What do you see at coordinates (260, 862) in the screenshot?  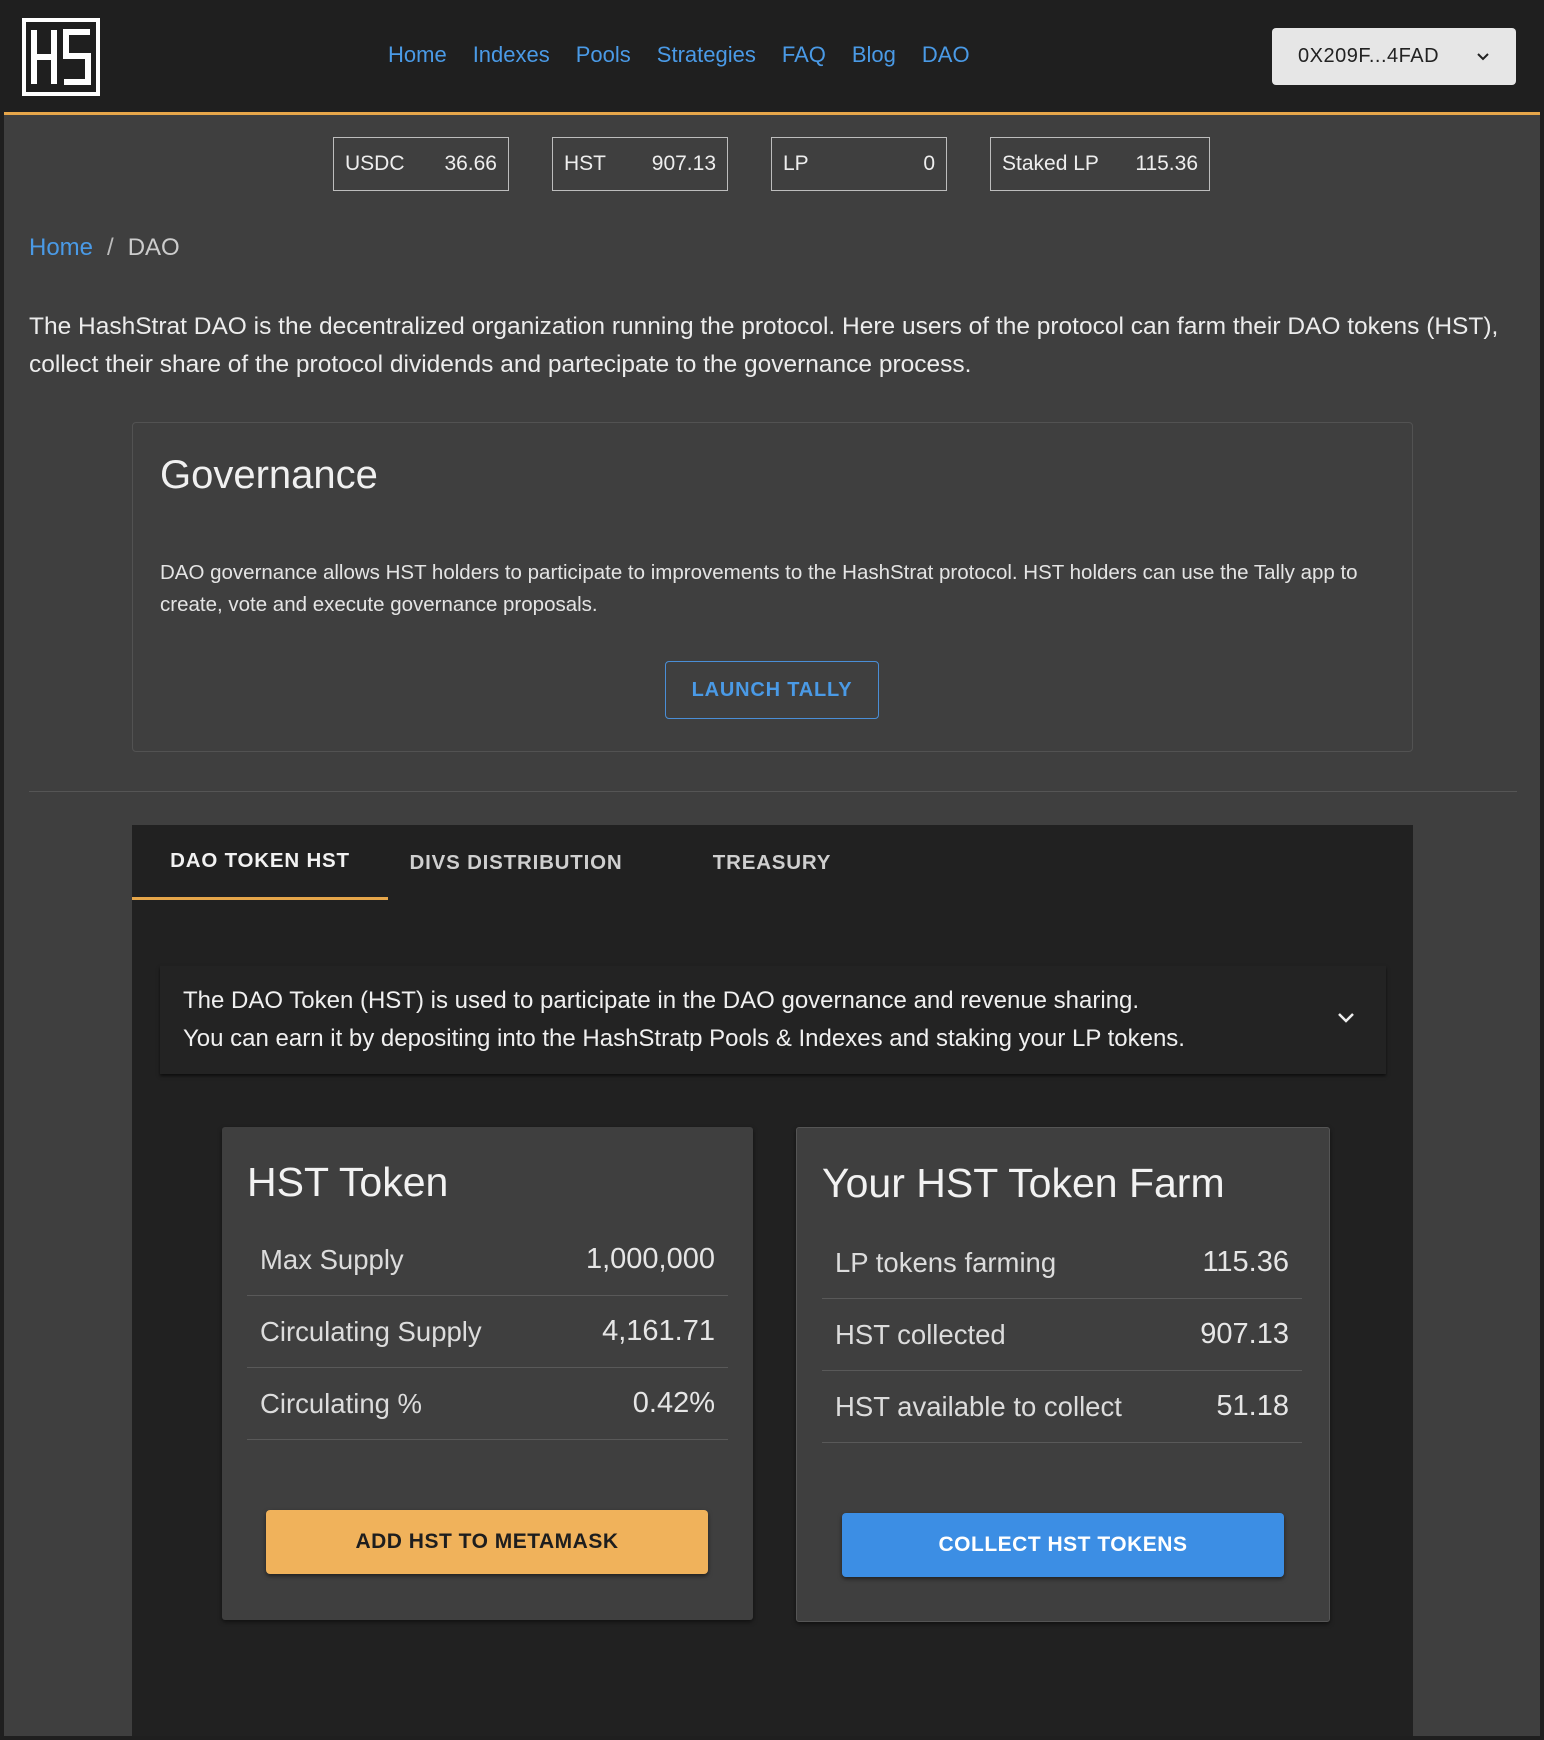 I see `tab-dao-token-hst: DAO TOKEN HST` at bounding box center [260, 862].